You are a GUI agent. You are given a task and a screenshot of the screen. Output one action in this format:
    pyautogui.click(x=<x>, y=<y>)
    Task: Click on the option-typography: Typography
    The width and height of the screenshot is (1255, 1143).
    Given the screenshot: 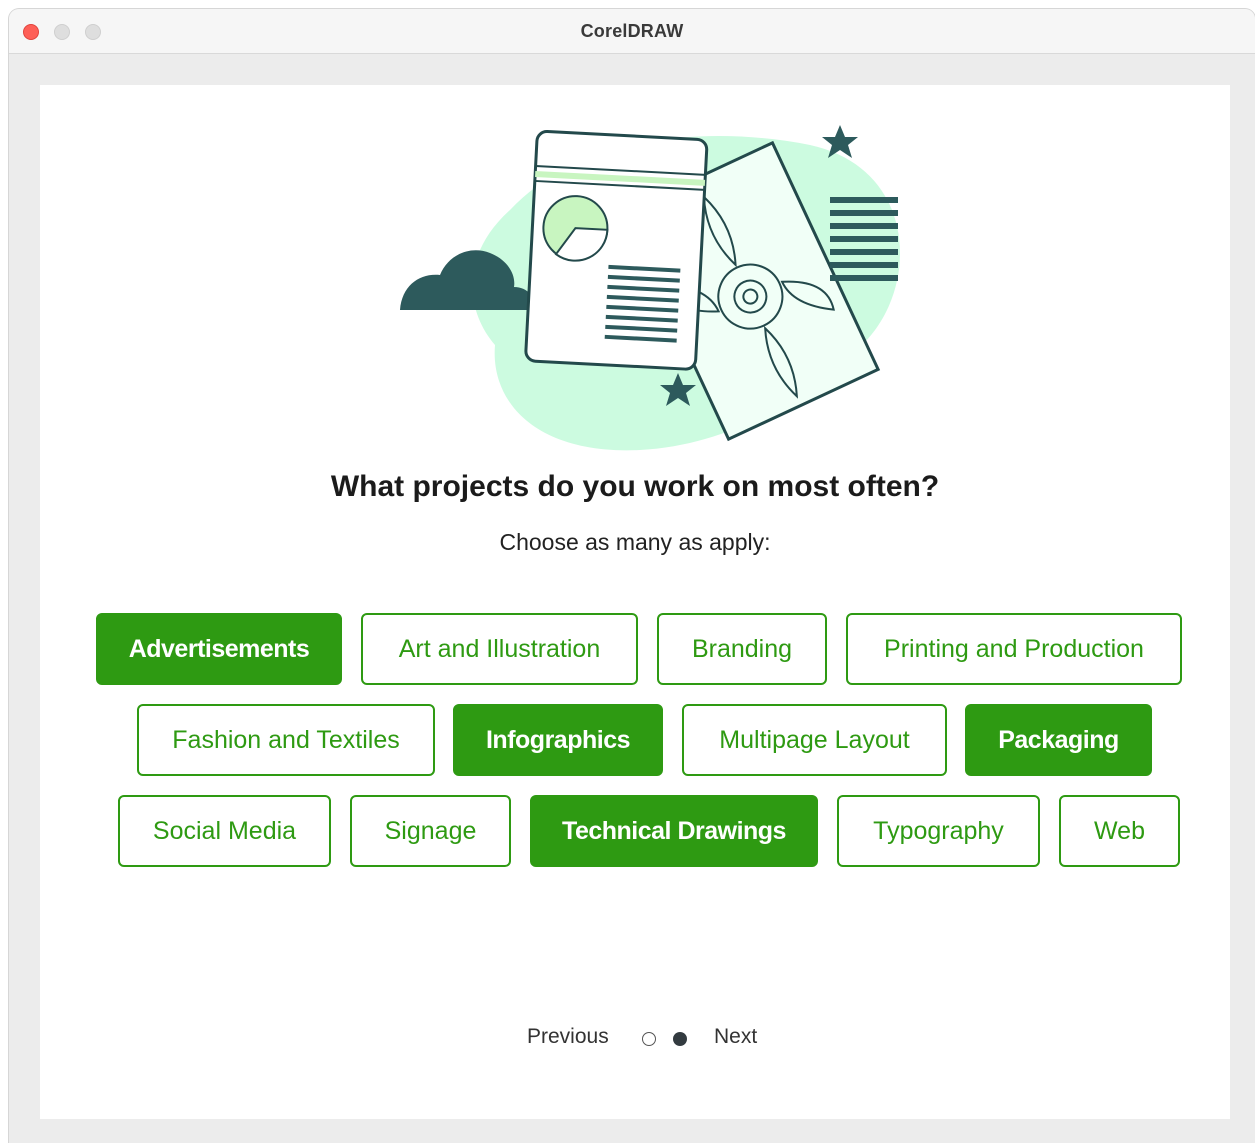 What is the action you would take?
    pyautogui.click(x=938, y=831)
    